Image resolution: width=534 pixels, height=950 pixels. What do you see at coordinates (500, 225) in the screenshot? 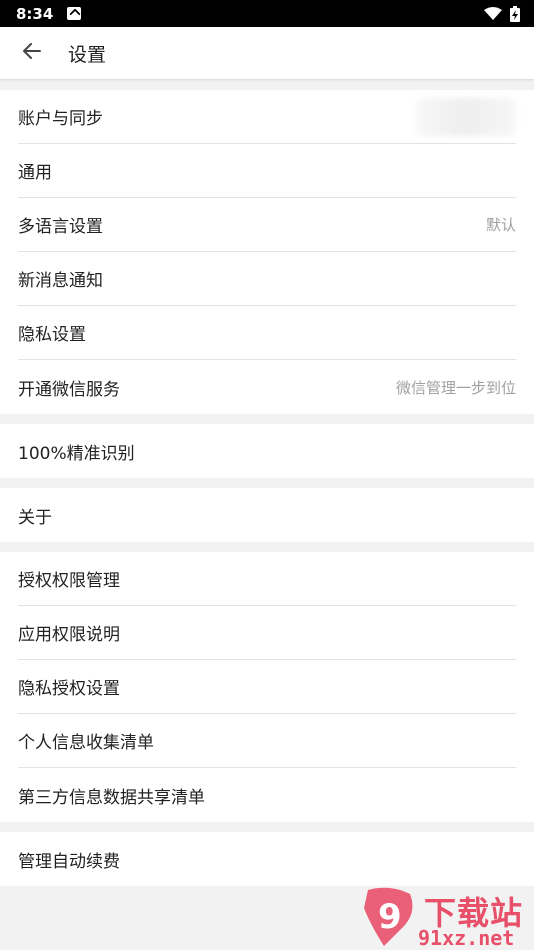
I see `row-value: 默认` at bounding box center [500, 225].